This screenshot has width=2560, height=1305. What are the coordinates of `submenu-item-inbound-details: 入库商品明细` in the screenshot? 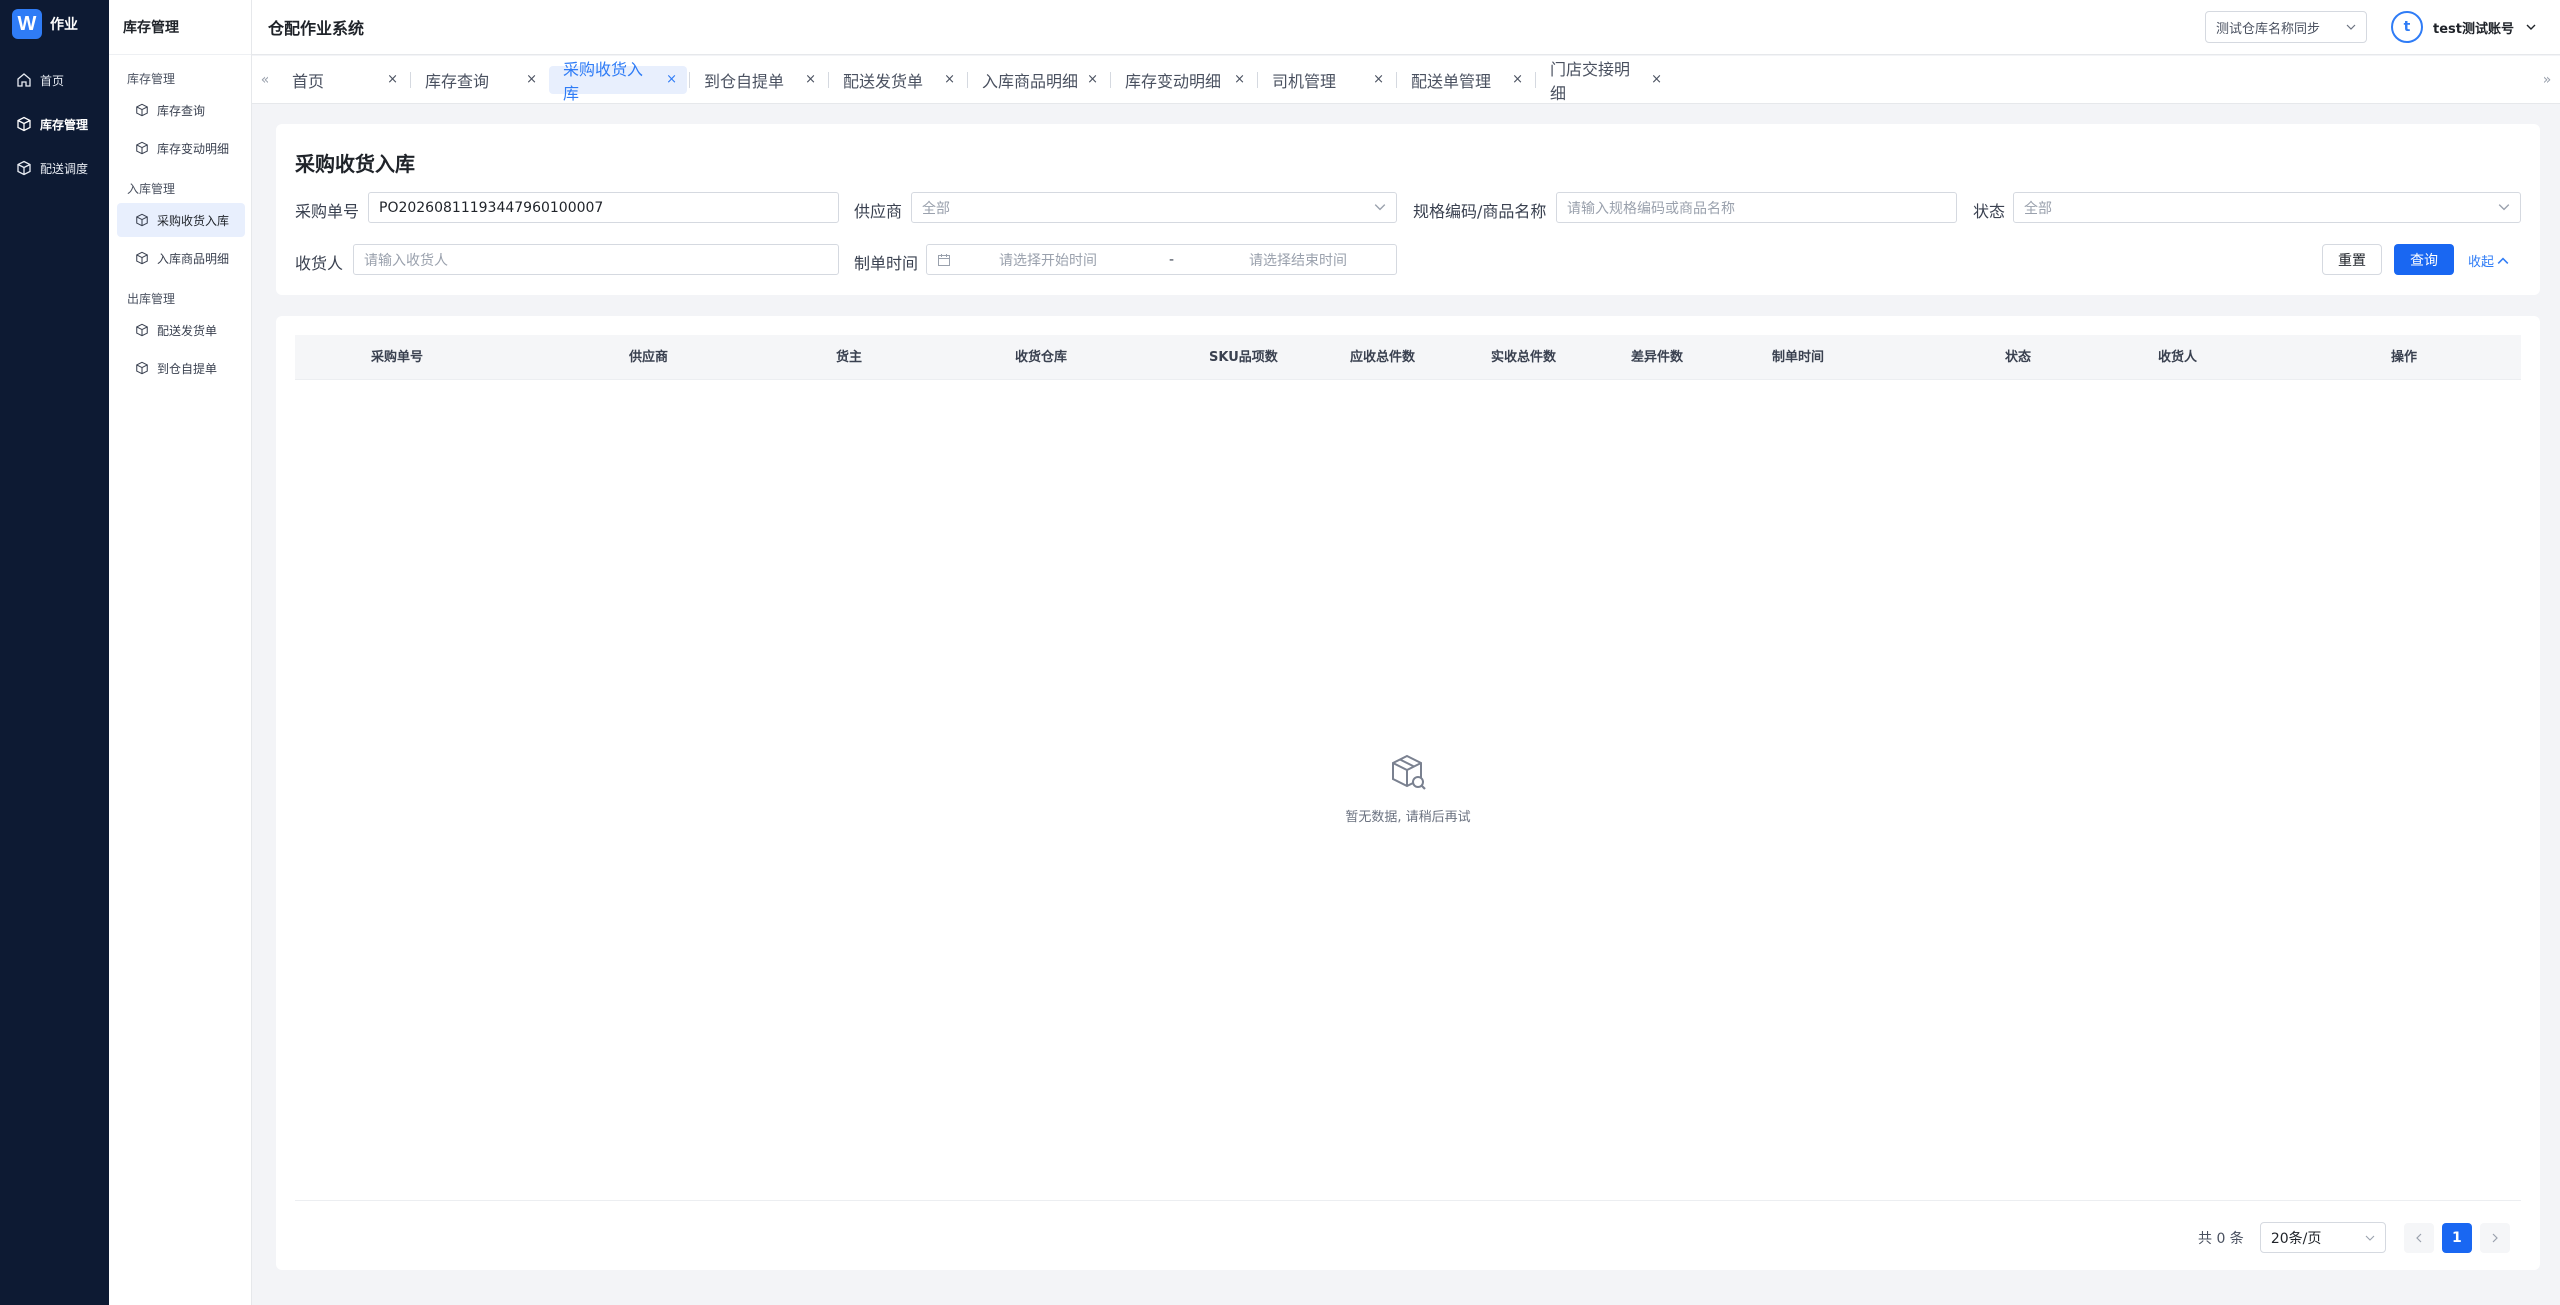 It's located at (181, 258).